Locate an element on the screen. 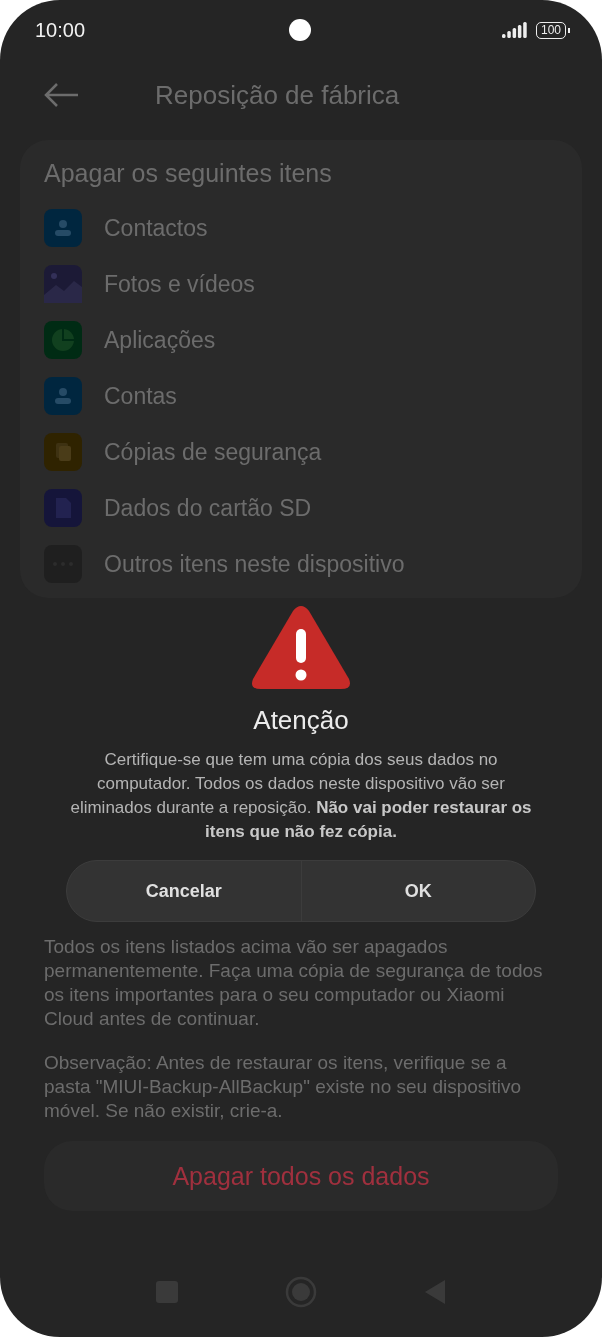 The image size is (602, 1337). item-label: Aplicações is located at coordinates (160, 340).